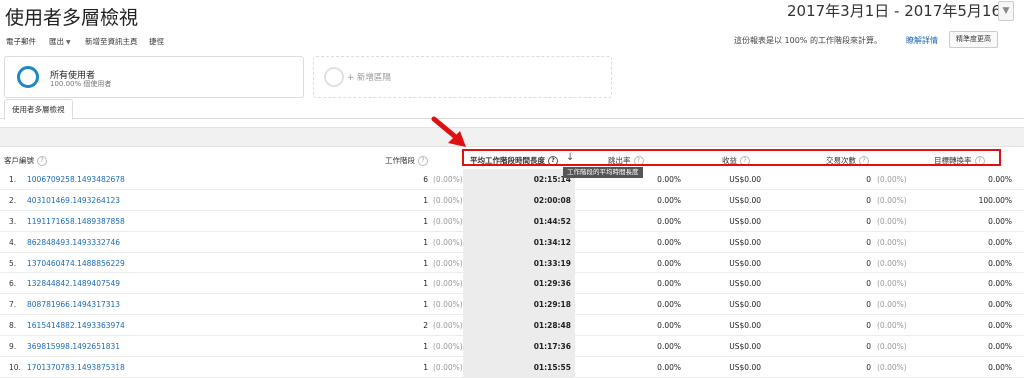 The image size is (1024, 378). What do you see at coordinates (13, 347) in the screenshot?
I see `row-index: 9.` at bounding box center [13, 347].